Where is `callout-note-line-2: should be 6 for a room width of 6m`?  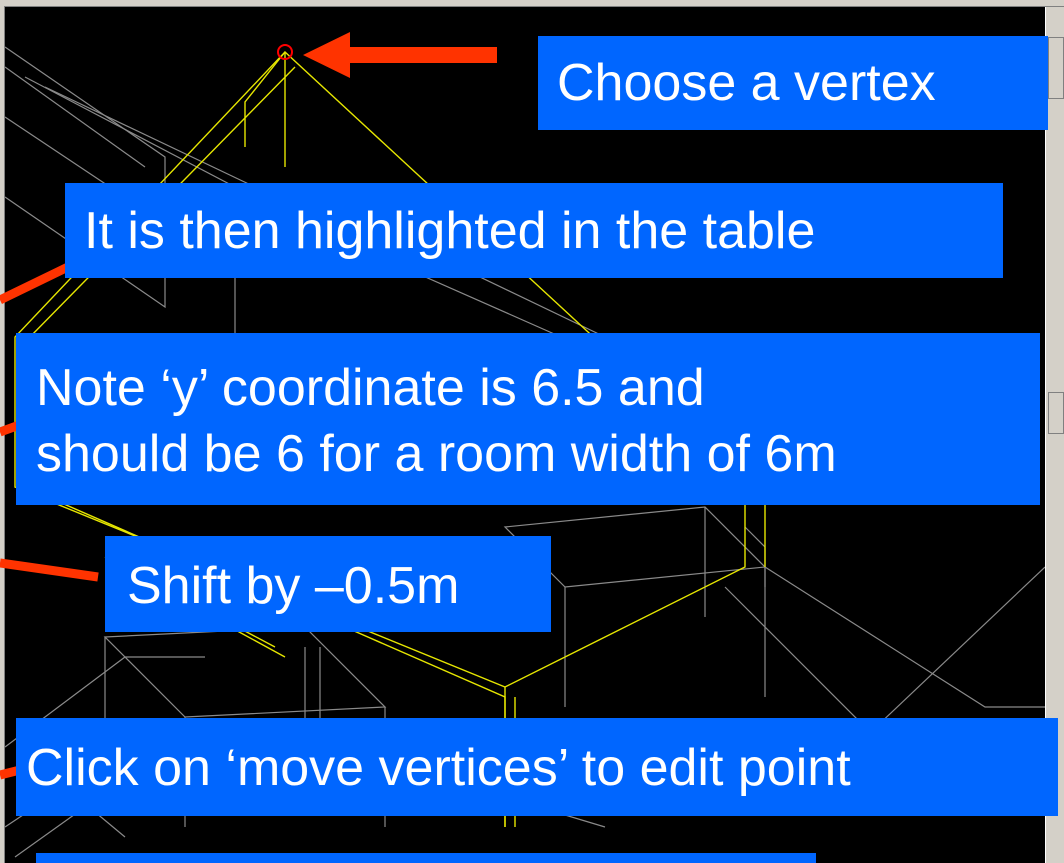
callout-note-line-2: should be 6 for a room width of 6m is located at coordinates (436, 454).